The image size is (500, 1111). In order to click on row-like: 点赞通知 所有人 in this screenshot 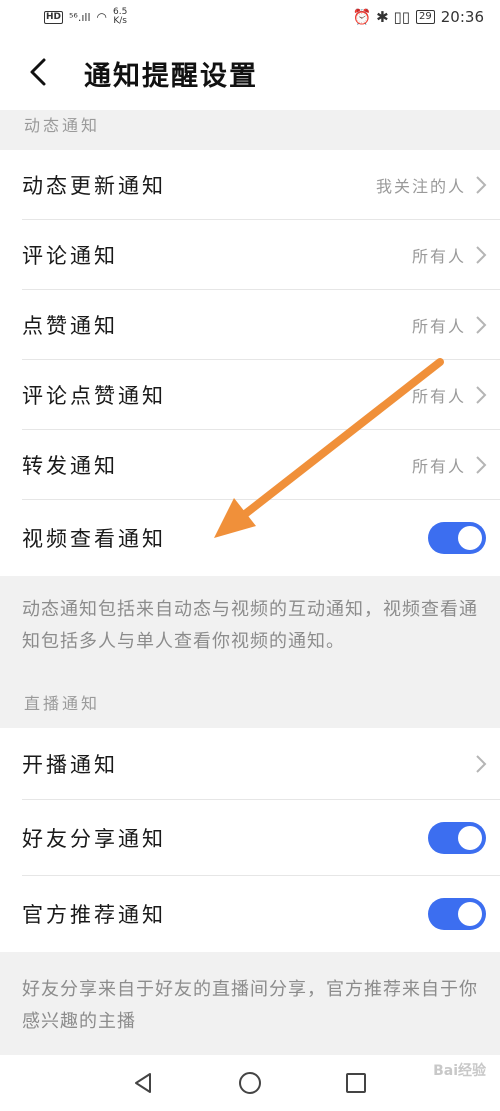, I will do `click(250, 325)`.